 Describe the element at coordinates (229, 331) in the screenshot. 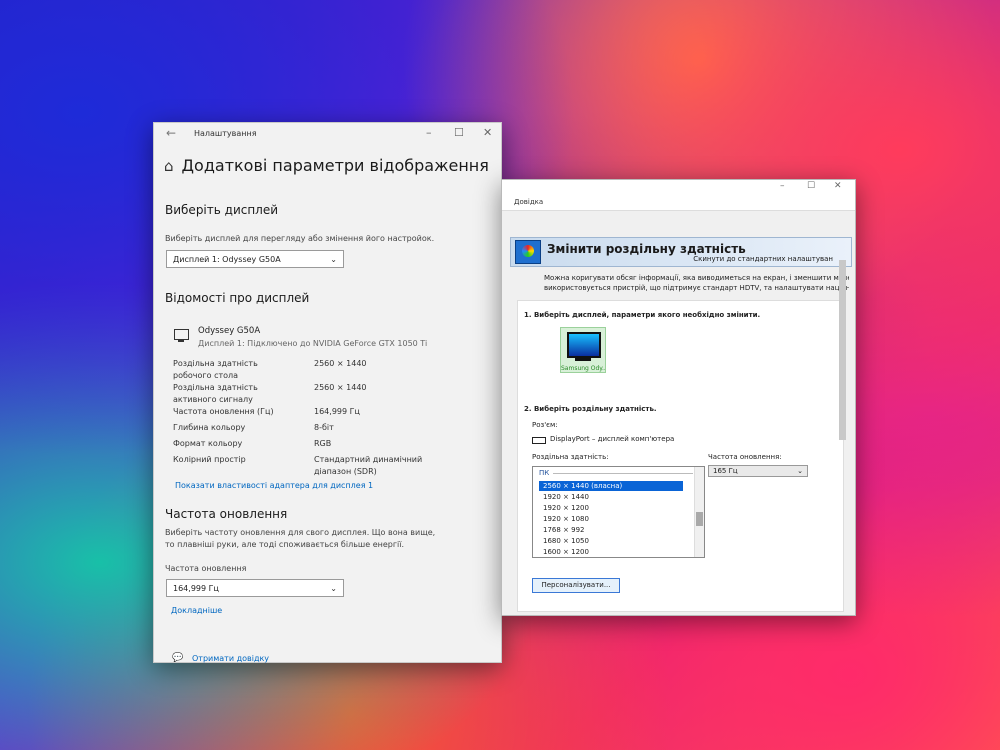

I see `display-name: Odyssey G50A` at that location.